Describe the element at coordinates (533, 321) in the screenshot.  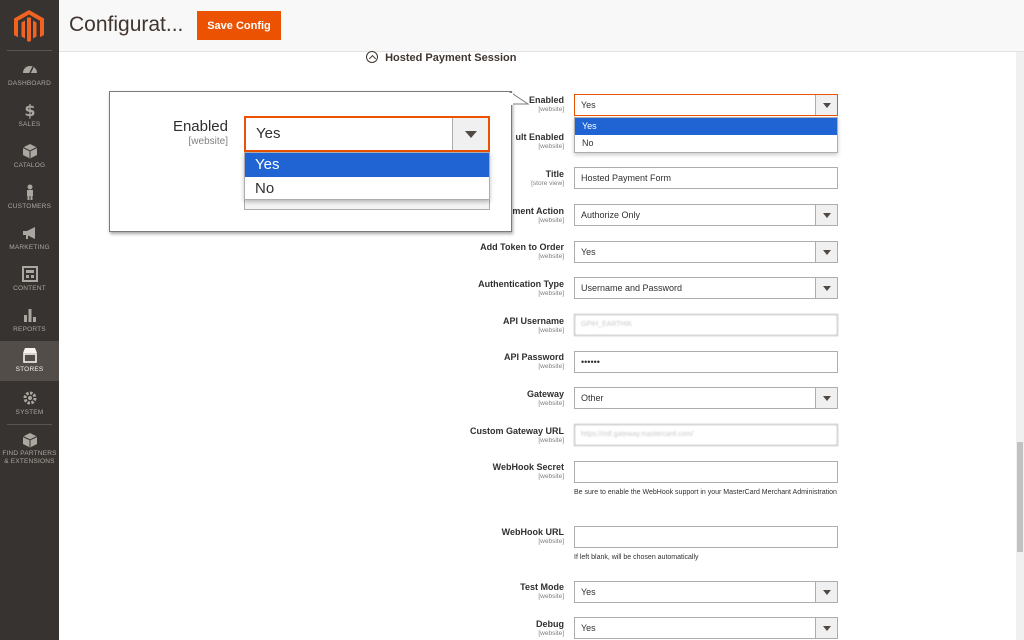
I see `api-username-label: API Username` at that location.